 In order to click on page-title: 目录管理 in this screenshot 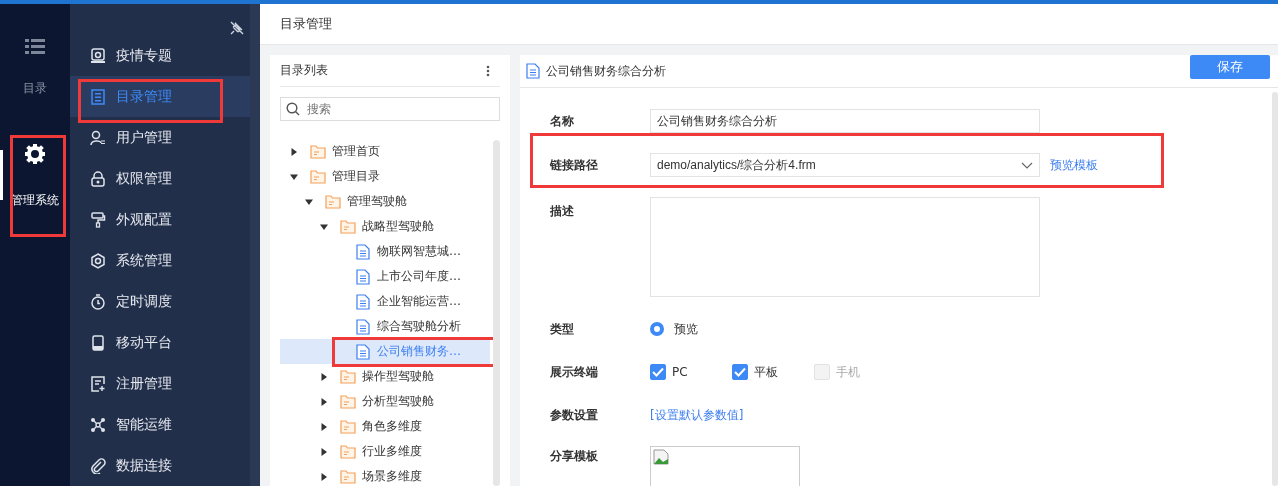, I will do `click(306, 24)`.